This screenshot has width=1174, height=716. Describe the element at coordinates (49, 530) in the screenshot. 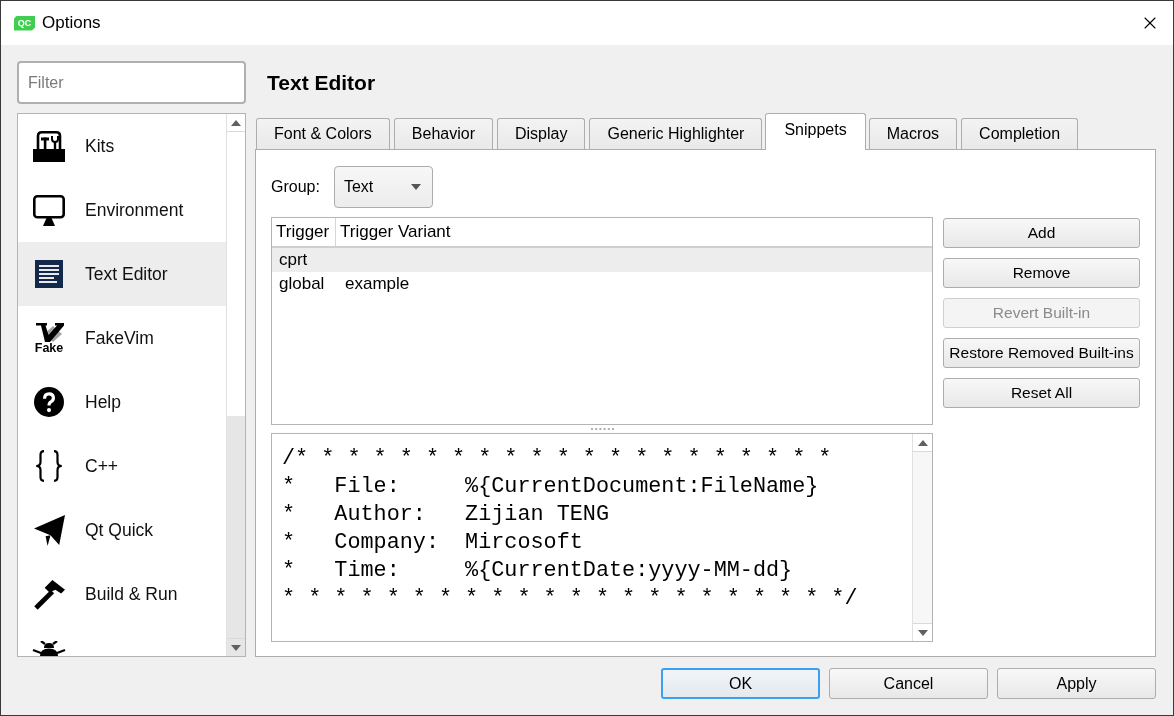

I see `paper-plane-icon` at that location.